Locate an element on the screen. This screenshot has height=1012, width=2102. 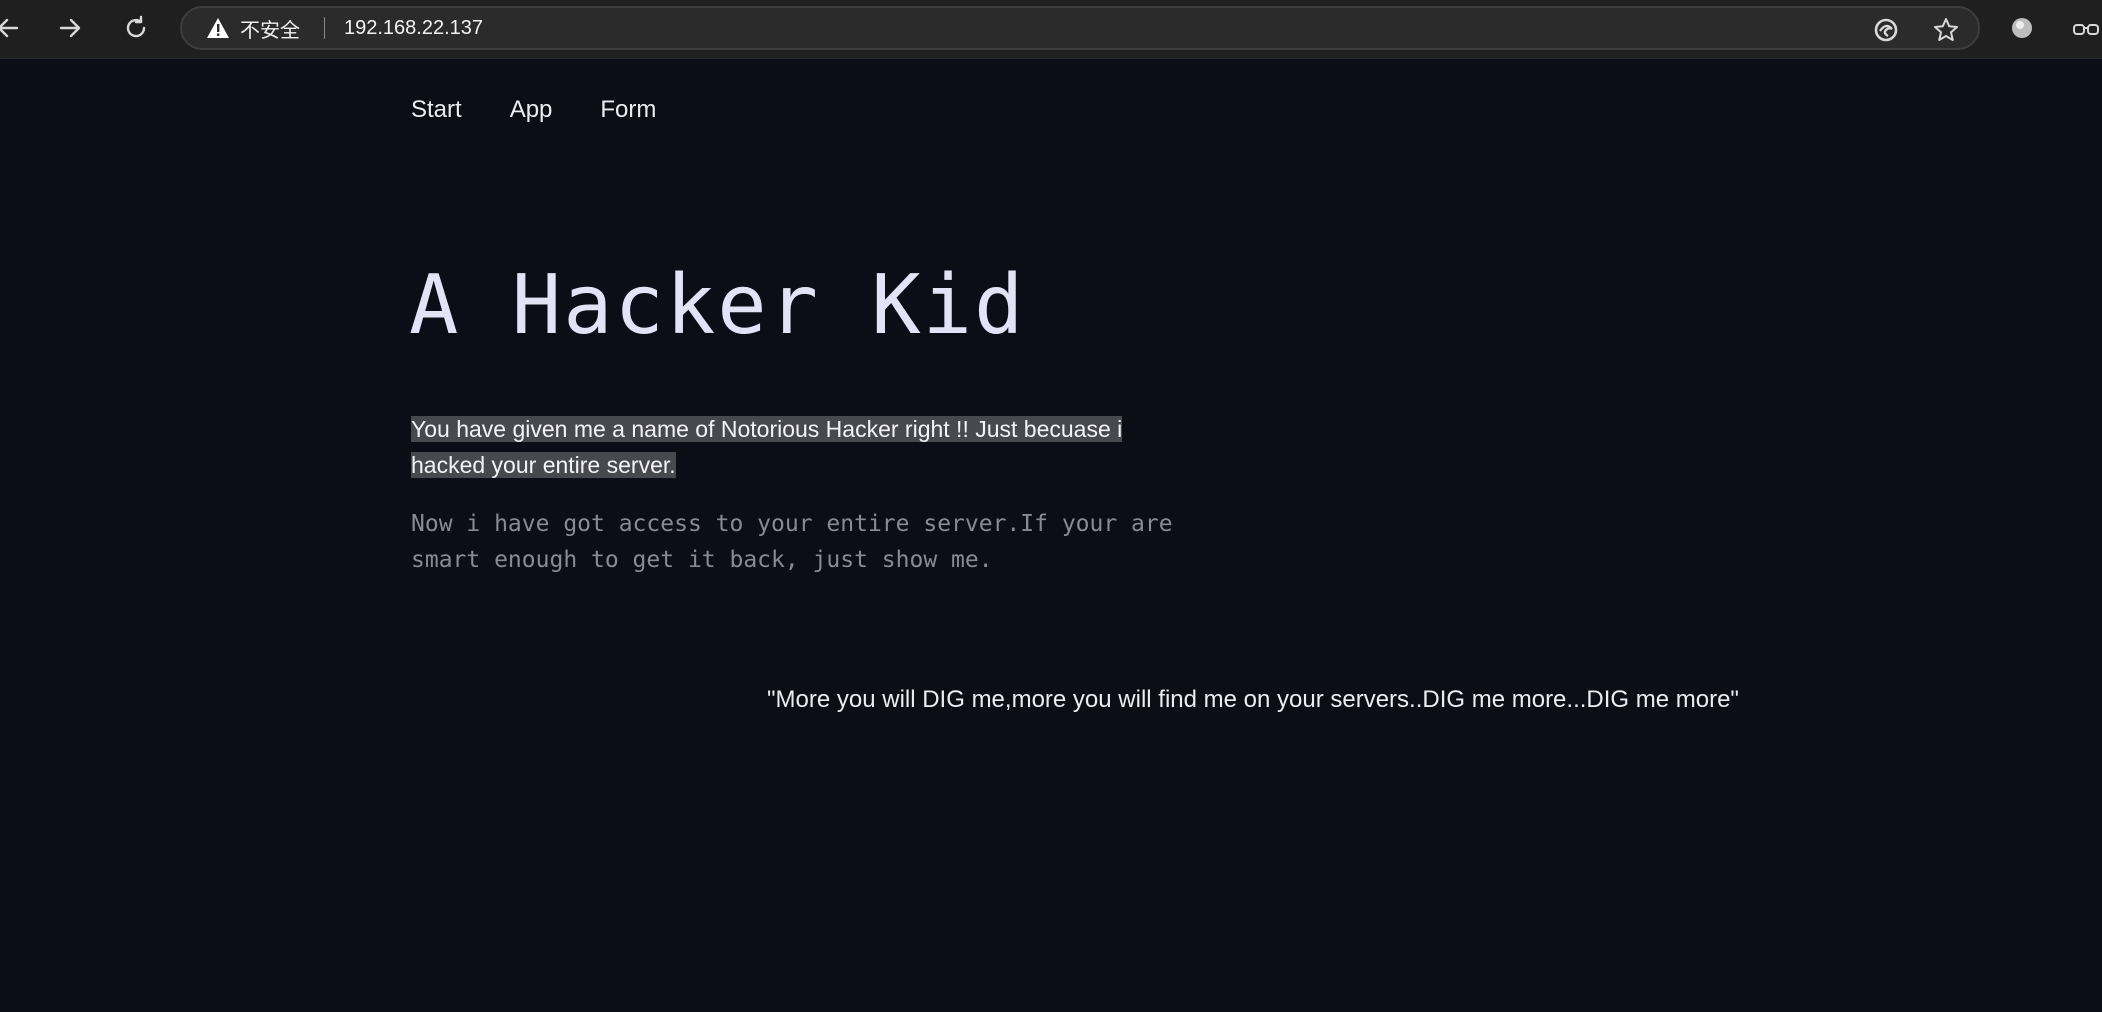
back-button is located at coordinates (12, 28).